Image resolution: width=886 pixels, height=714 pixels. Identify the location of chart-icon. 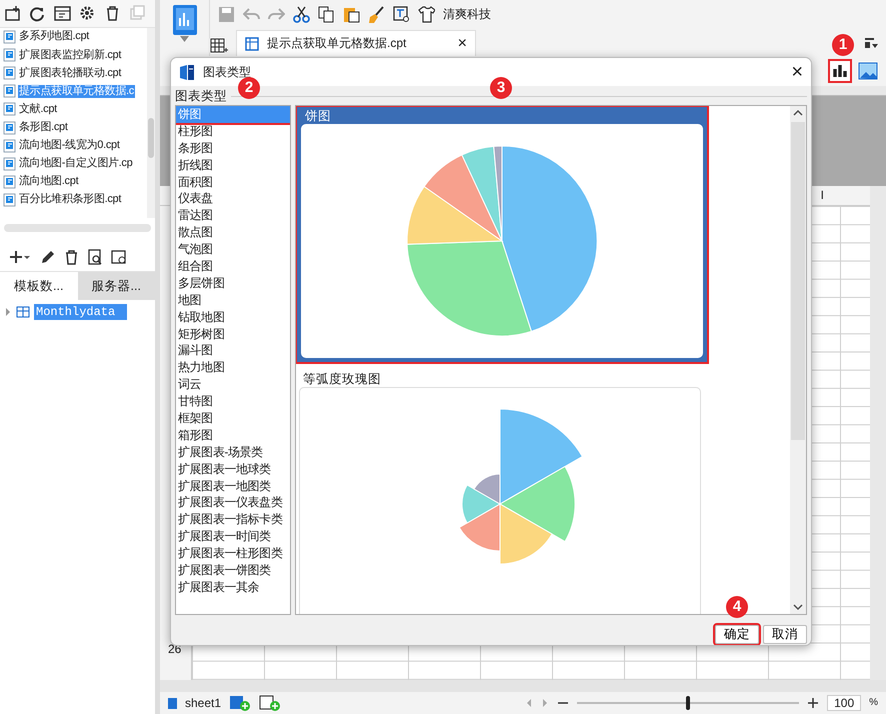
(840, 71).